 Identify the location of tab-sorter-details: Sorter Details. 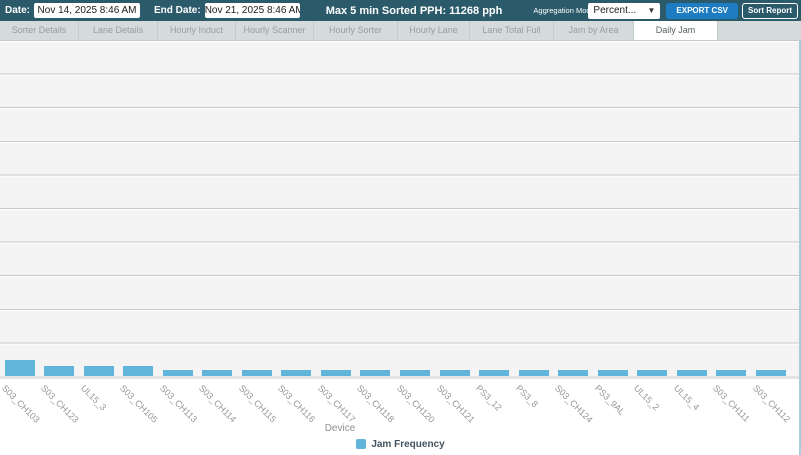
(39, 30).